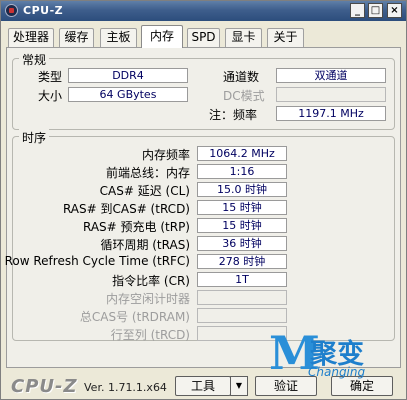  I want to click on timing-value-fsb-dram: 1:16, so click(242, 171).